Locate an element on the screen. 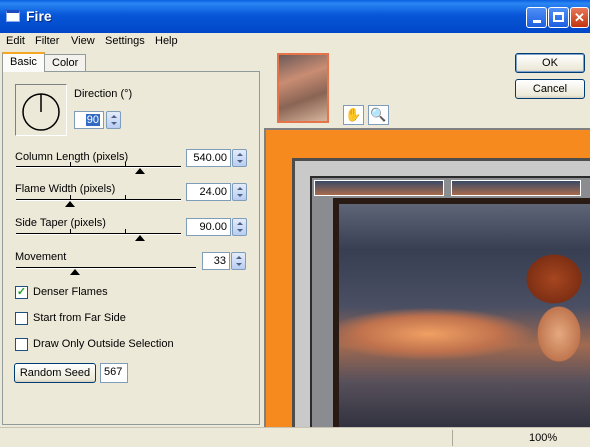 The image size is (590, 447). column-length-slider-track is located at coordinates (98, 167).